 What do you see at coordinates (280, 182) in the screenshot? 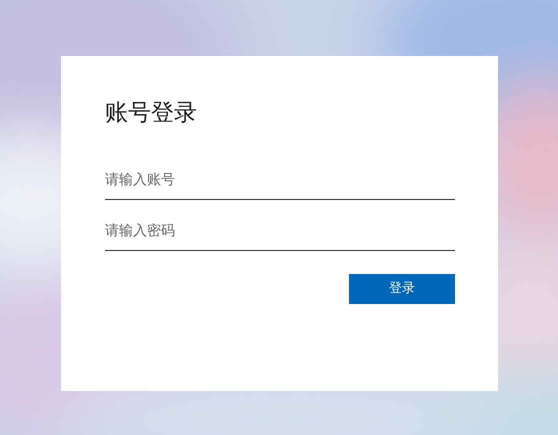
I see `input-field: 请输入账号` at bounding box center [280, 182].